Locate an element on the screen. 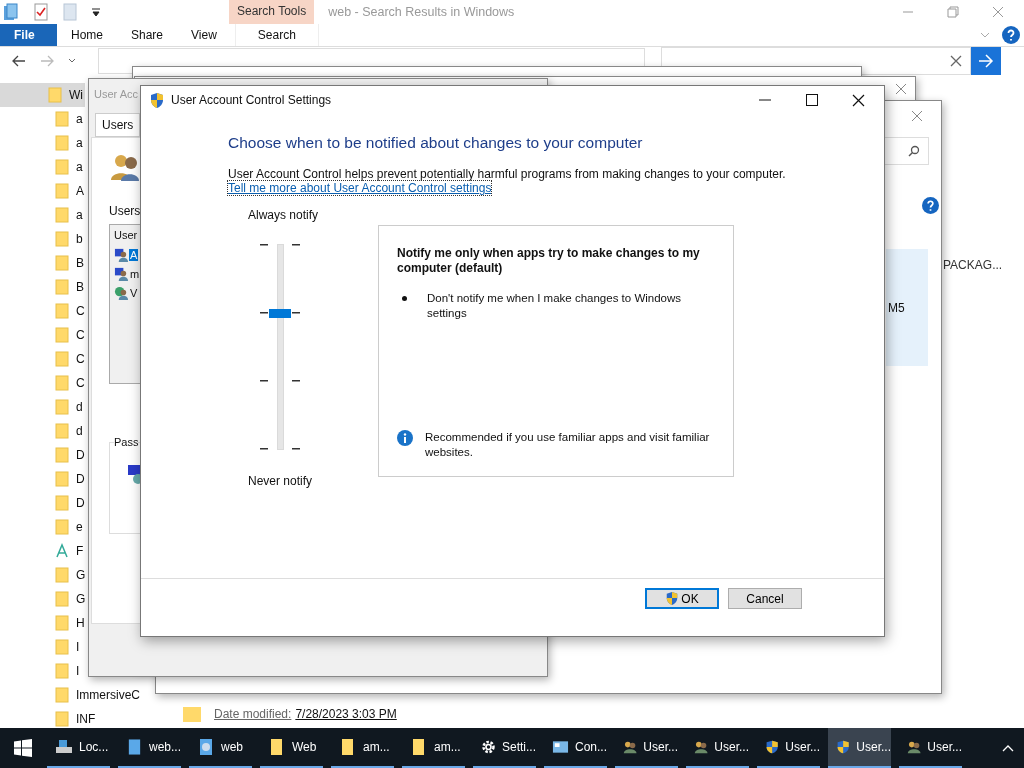  clear-icon is located at coordinates (956, 61).